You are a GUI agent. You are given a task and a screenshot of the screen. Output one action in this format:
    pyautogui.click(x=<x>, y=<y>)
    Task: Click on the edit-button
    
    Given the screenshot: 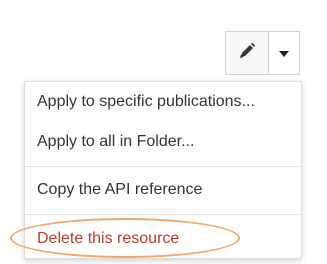 What is the action you would take?
    pyautogui.click(x=247, y=53)
    